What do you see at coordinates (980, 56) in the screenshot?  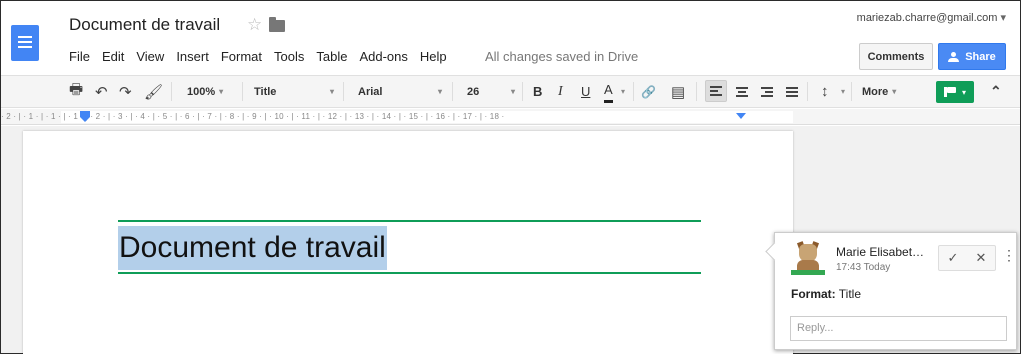 I see `share-label: Share` at bounding box center [980, 56].